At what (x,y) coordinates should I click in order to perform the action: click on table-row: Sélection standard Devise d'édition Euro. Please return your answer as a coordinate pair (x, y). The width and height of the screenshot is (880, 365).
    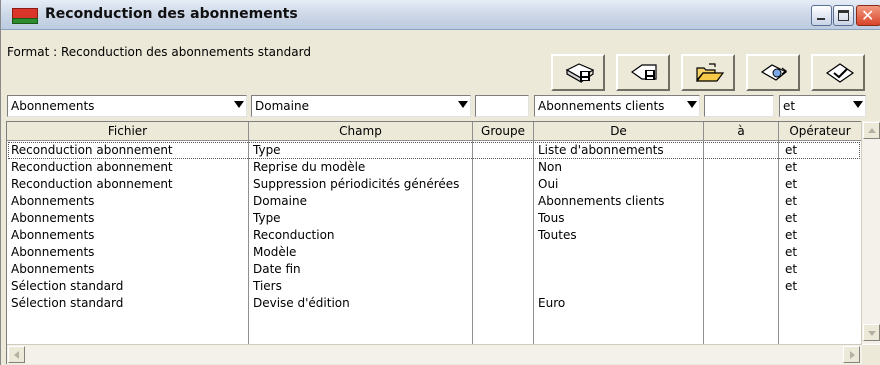
    Looking at the image, I should click on (434, 303).